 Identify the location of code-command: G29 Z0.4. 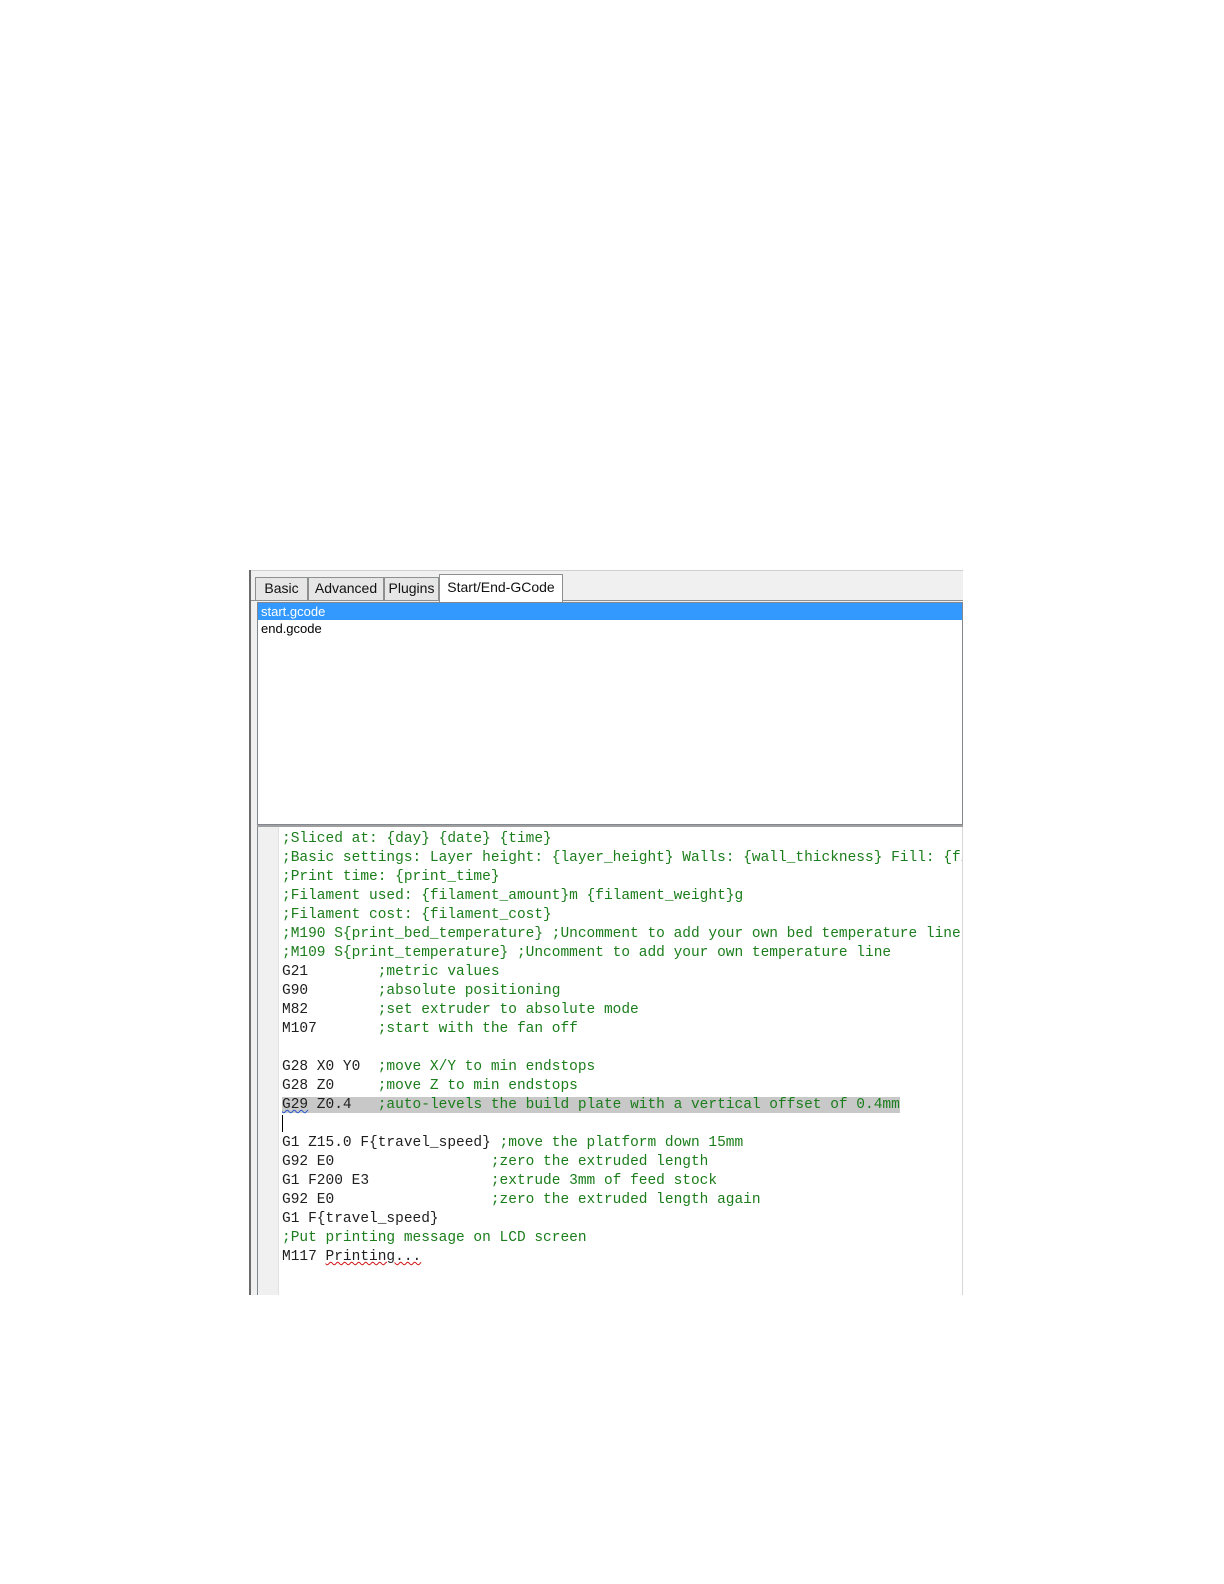
(330, 1105).